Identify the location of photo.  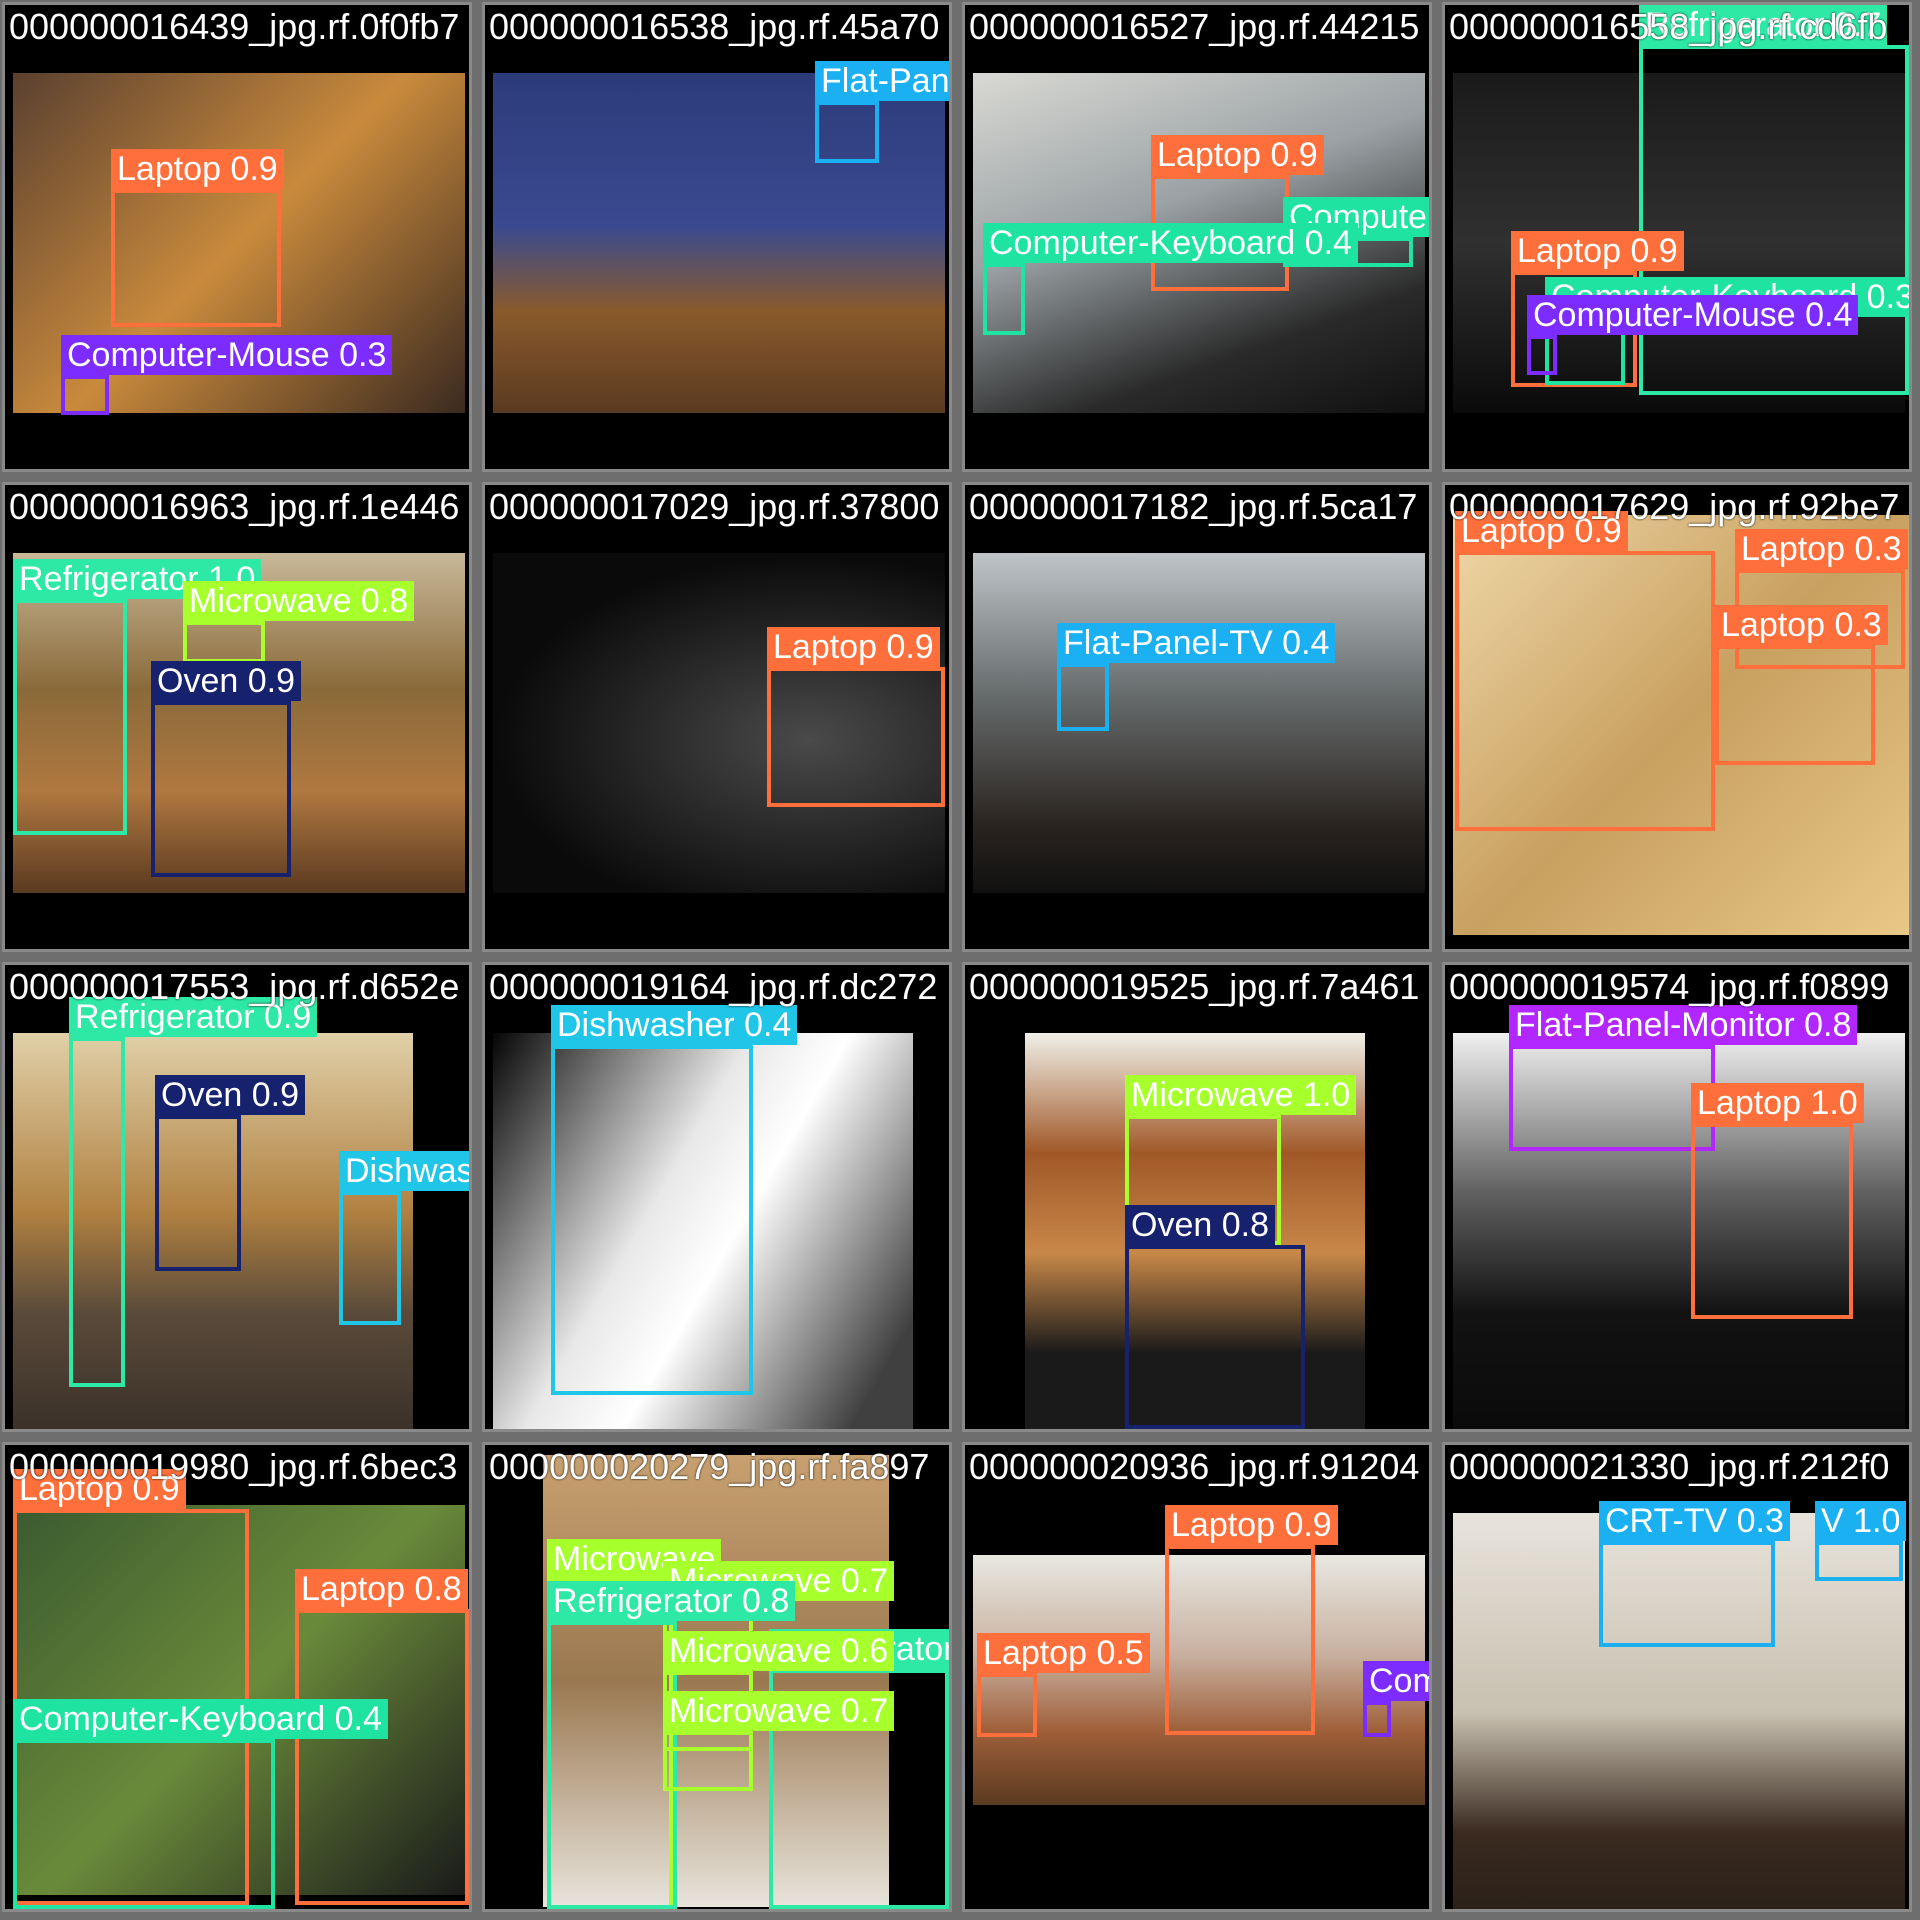
(1199, 723).